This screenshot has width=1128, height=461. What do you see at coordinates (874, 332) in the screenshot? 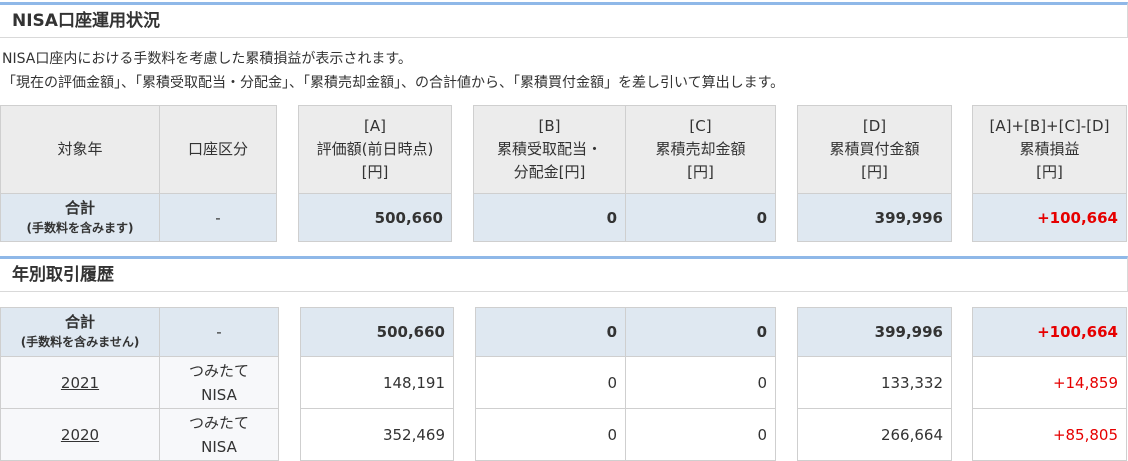
I see `summary2-d: 399,996` at bounding box center [874, 332].